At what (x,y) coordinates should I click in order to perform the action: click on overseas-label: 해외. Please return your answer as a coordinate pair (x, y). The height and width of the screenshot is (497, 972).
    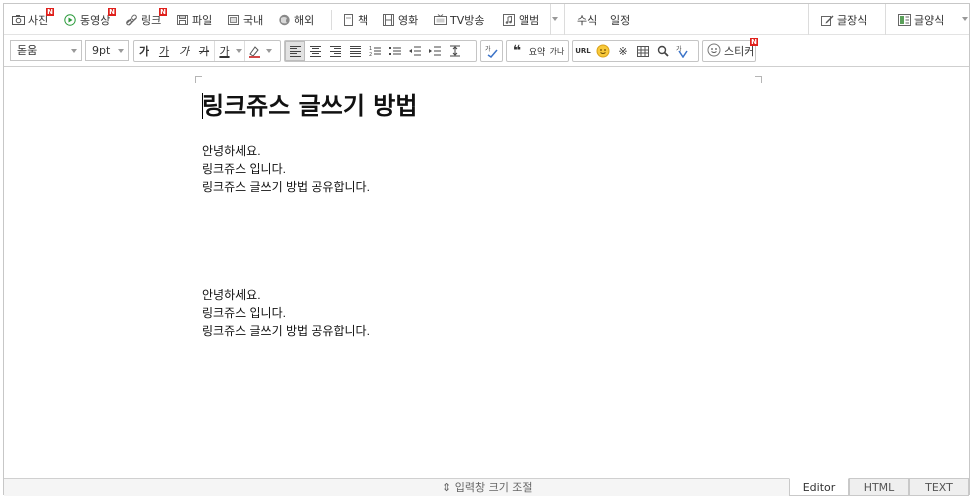
    Looking at the image, I should click on (304, 20).